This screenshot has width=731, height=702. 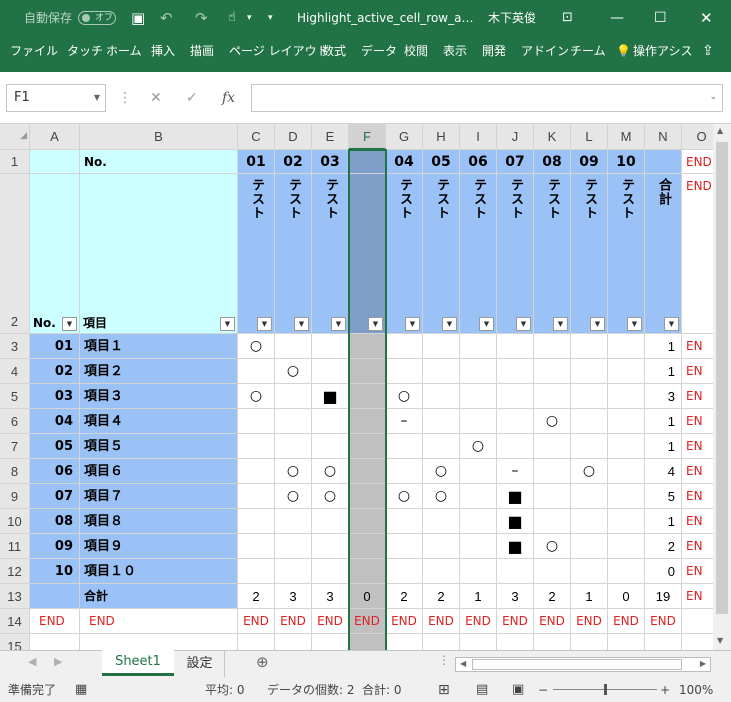 What do you see at coordinates (15, 471) in the screenshot?
I see `row-header: 8` at bounding box center [15, 471].